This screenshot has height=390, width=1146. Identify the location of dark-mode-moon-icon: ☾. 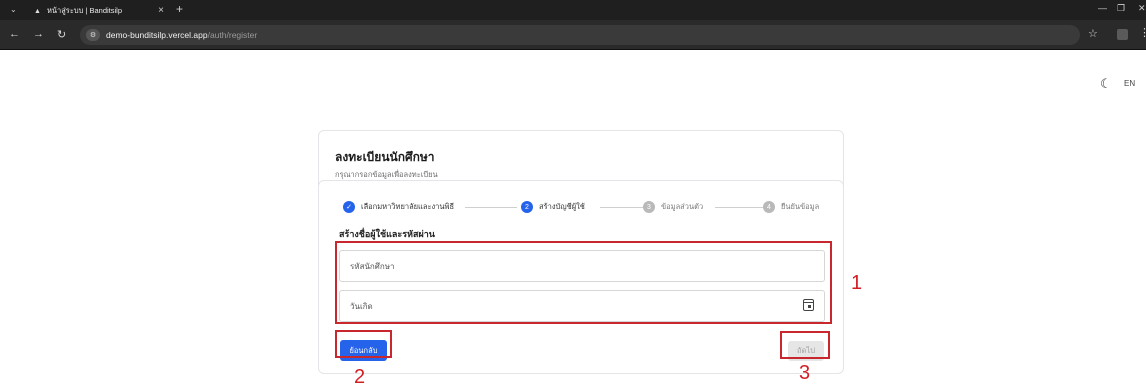
(1106, 84).